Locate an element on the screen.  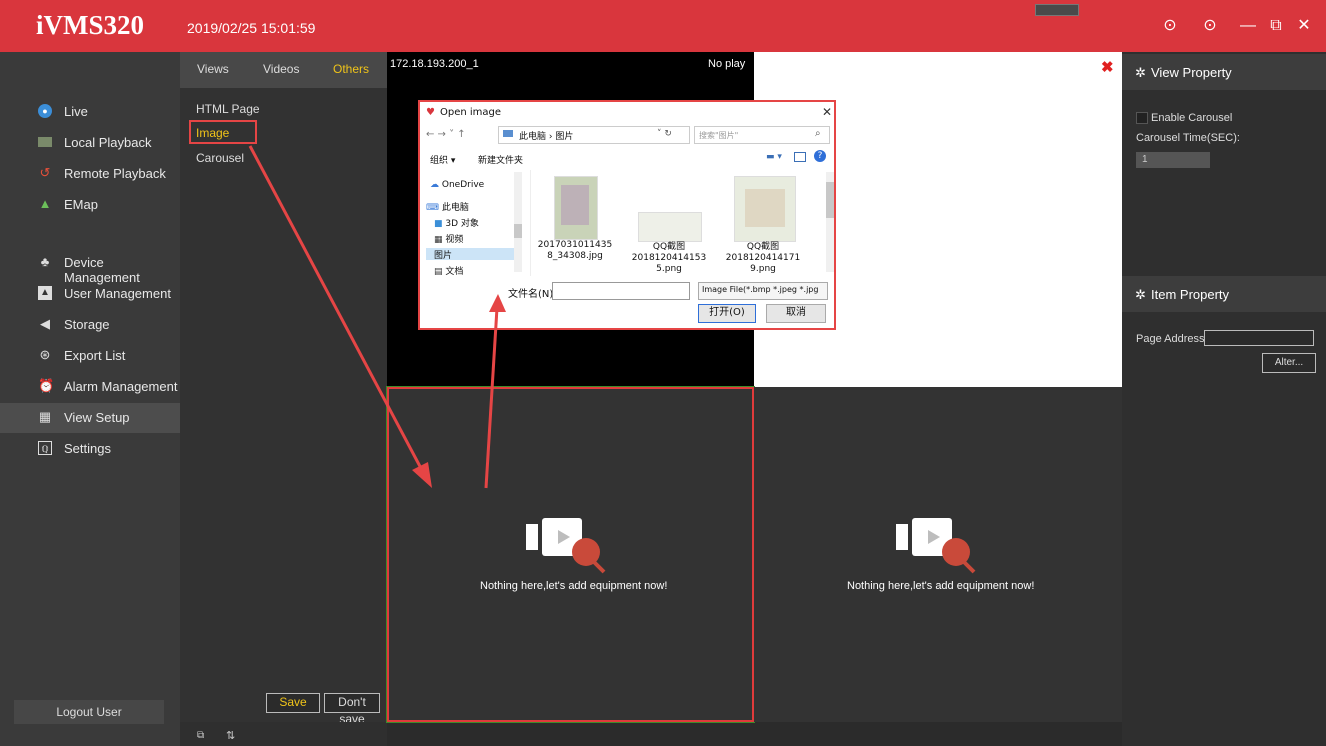
tab-others: Others is located at coordinates (351, 69).